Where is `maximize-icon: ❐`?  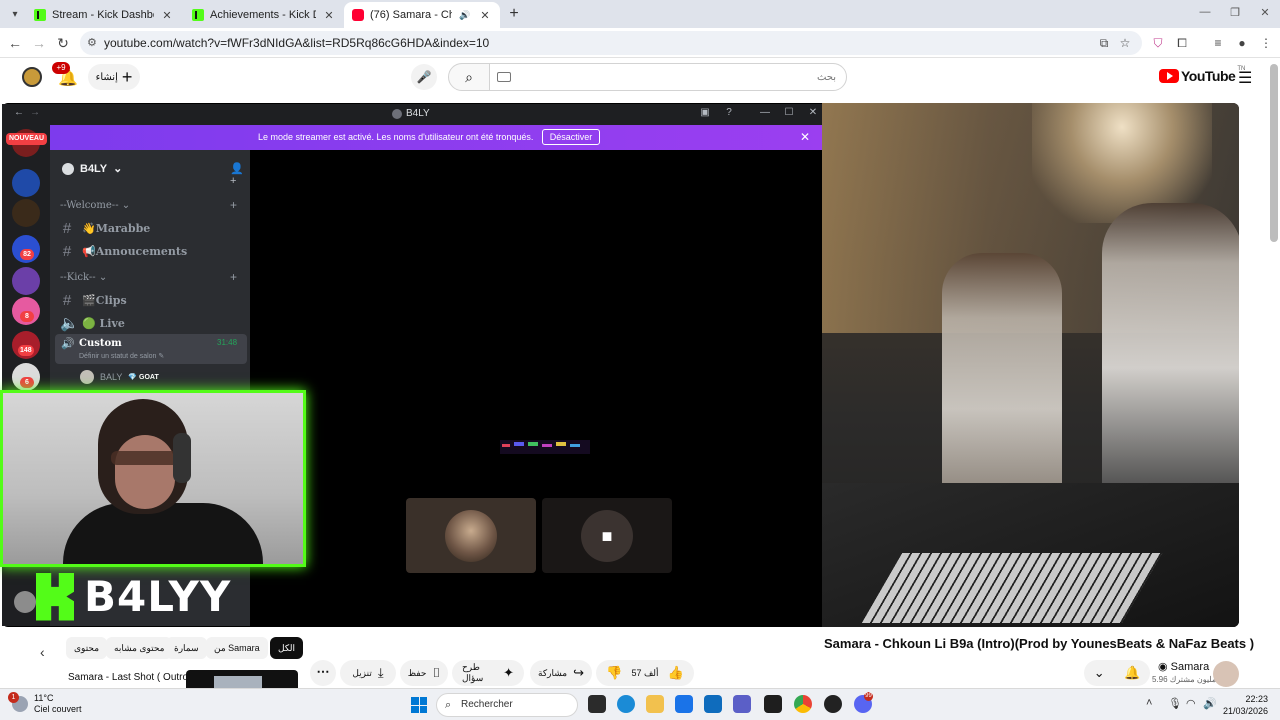
maximize-icon: ❐ is located at coordinates (1235, 12).